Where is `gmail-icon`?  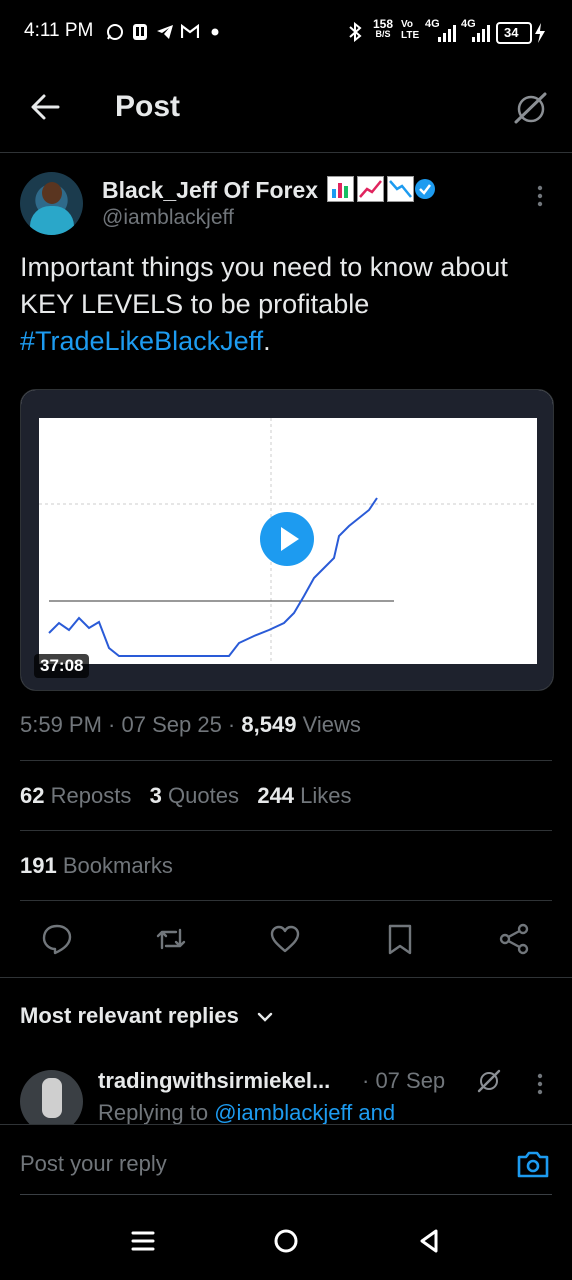 gmail-icon is located at coordinates (190, 31).